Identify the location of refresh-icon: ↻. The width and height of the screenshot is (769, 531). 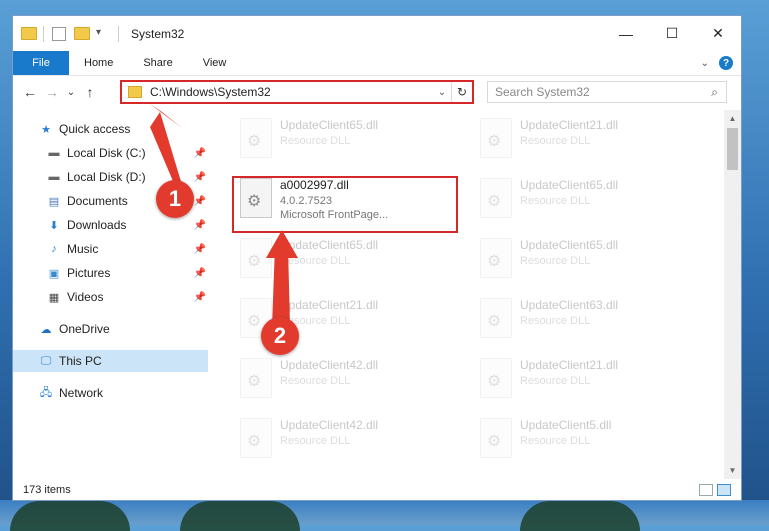
(461, 92).